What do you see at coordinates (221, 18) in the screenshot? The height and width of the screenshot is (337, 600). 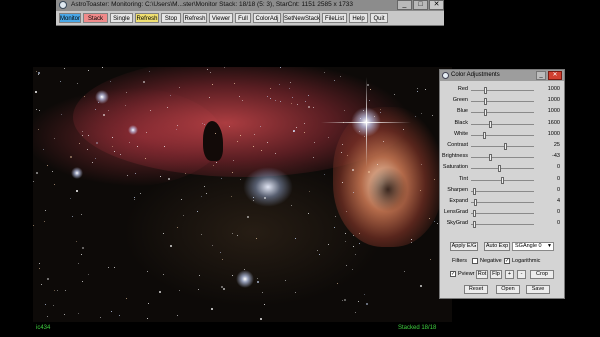 I see `viewer-button: Viewer` at bounding box center [221, 18].